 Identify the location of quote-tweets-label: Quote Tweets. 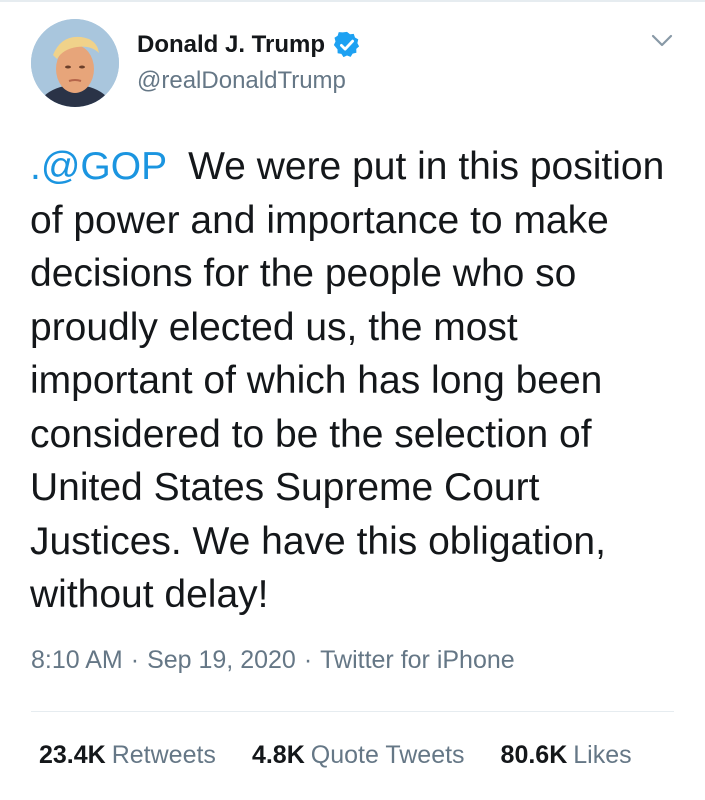
(387, 755).